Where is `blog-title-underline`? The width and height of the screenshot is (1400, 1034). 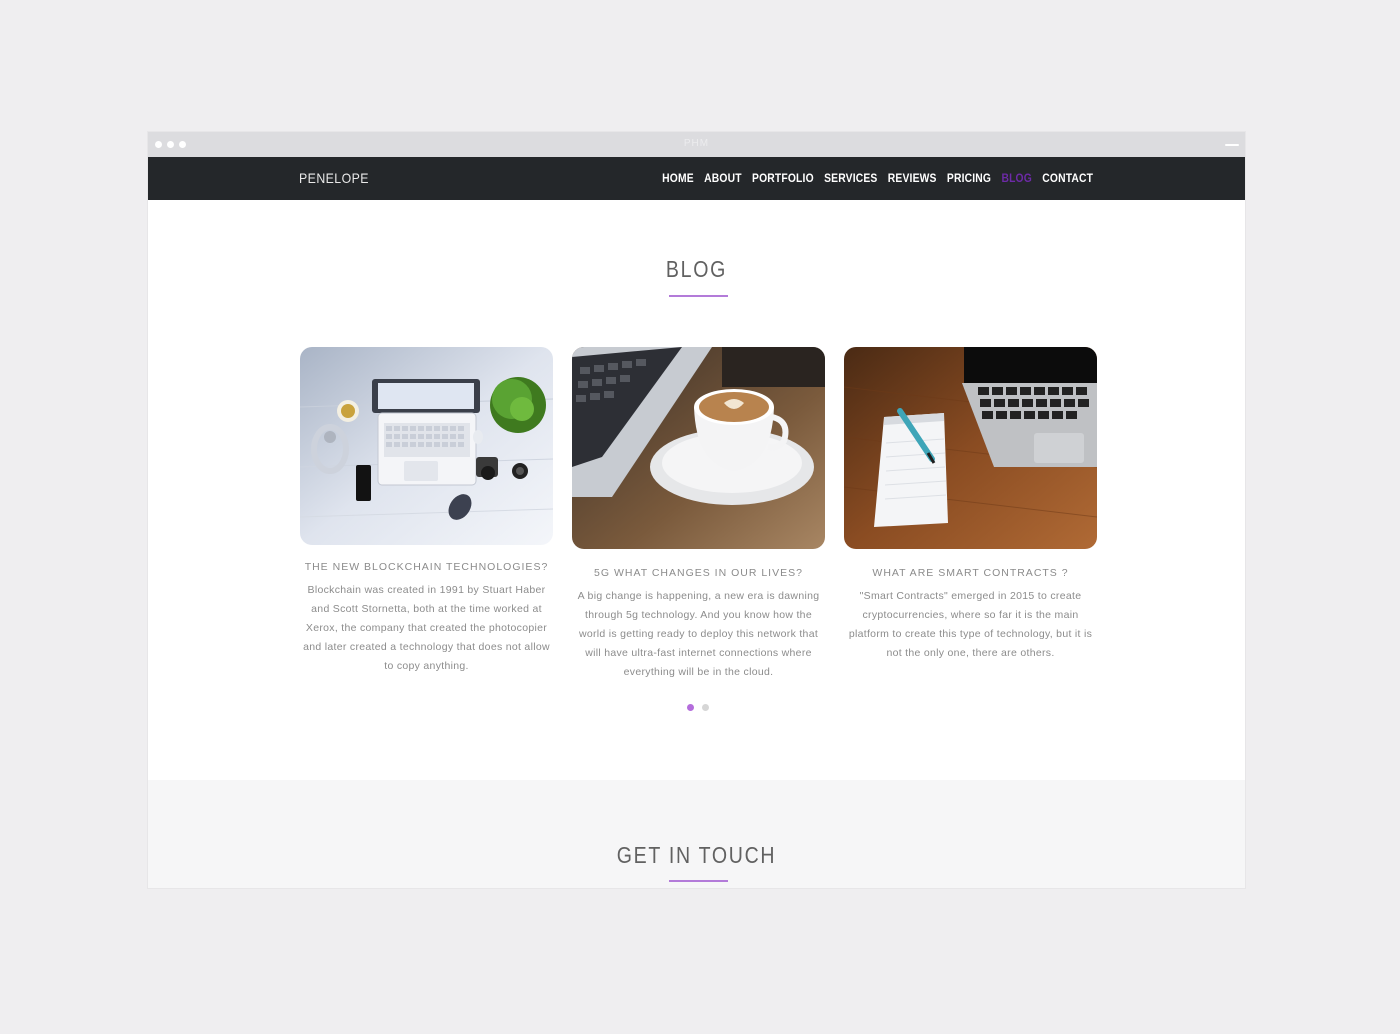
blog-title-underline is located at coordinates (698, 296).